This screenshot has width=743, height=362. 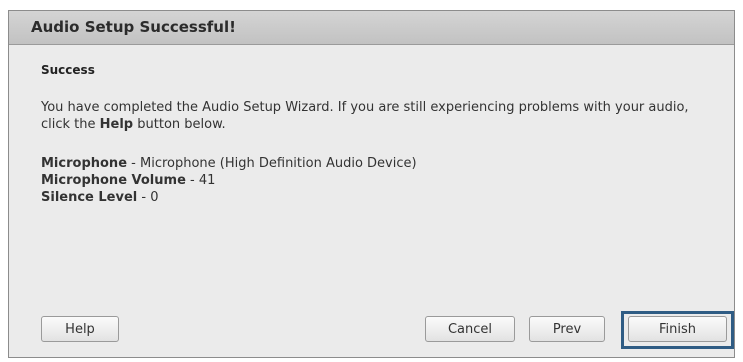 What do you see at coordinates (677, 329) in the screenshot?
I see `finish-button: Finish` at bounding box center [677, 329].